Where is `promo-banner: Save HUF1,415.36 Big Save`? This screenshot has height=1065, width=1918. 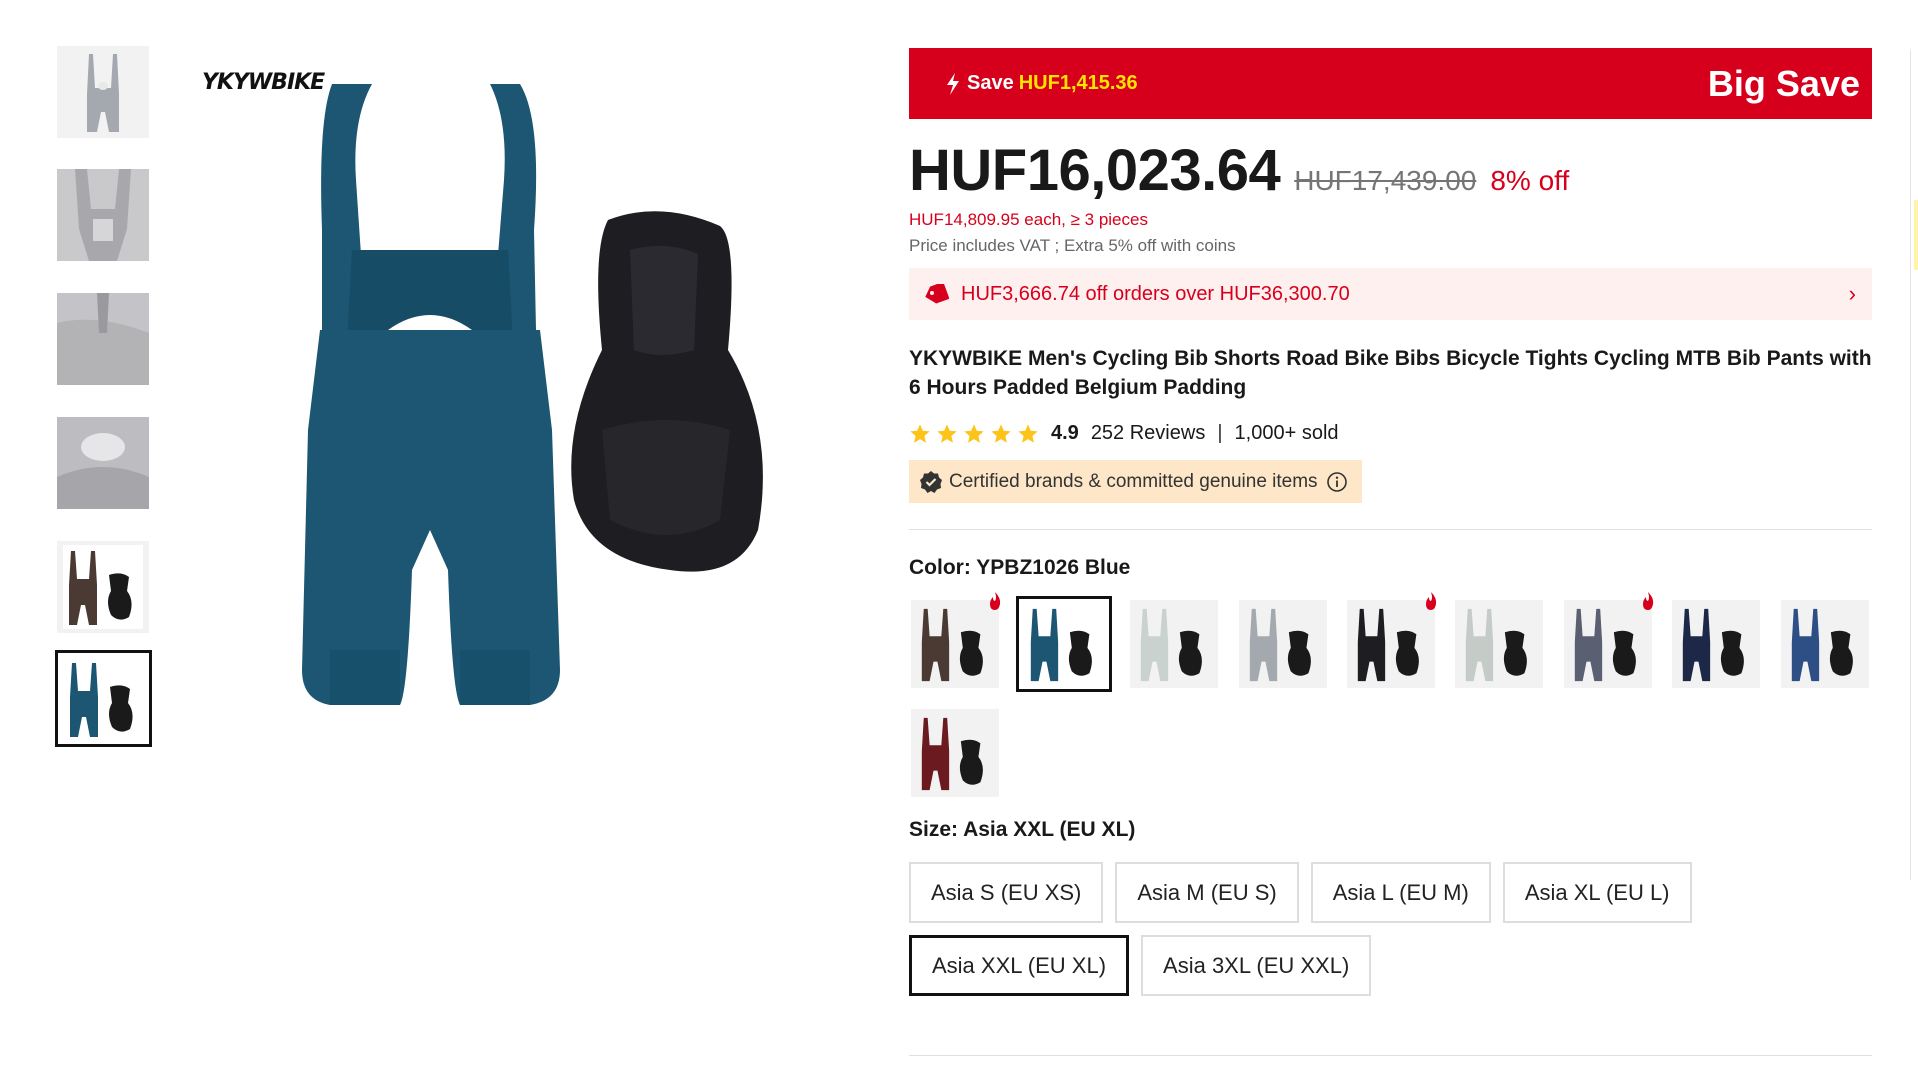 promo-banner: Save HUF1,415.36 Big Save is located at coordinates (1390, 83).